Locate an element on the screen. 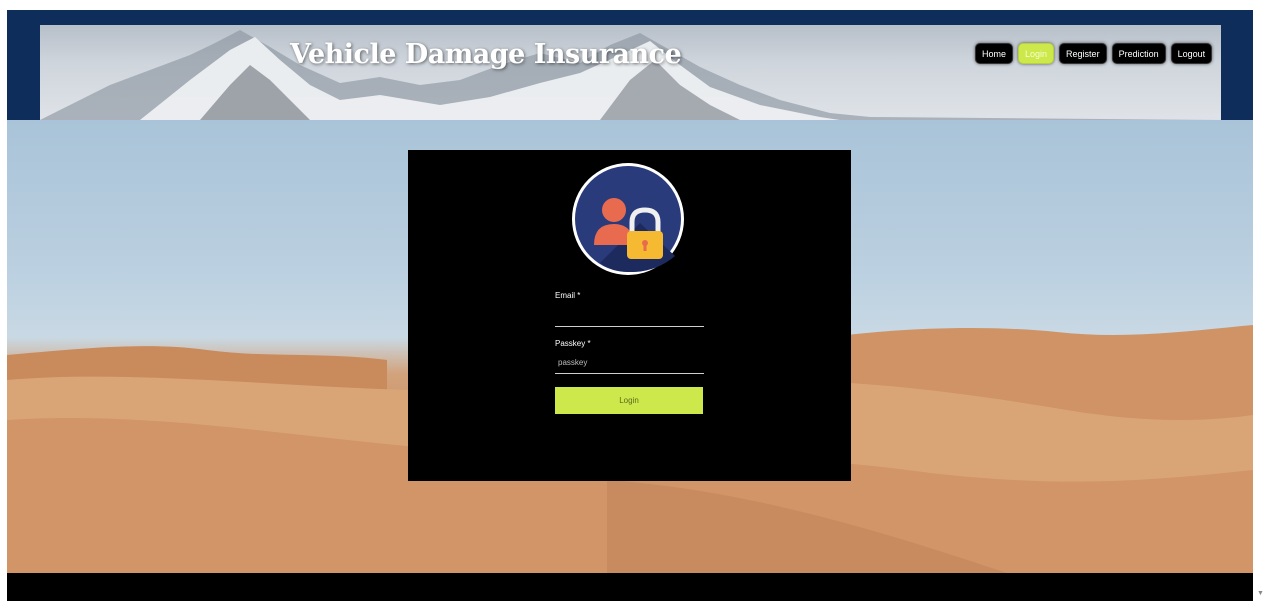 The image size is (1269, 601). chevron-down-icon: ▼ is located at coordinates (1260, 593).